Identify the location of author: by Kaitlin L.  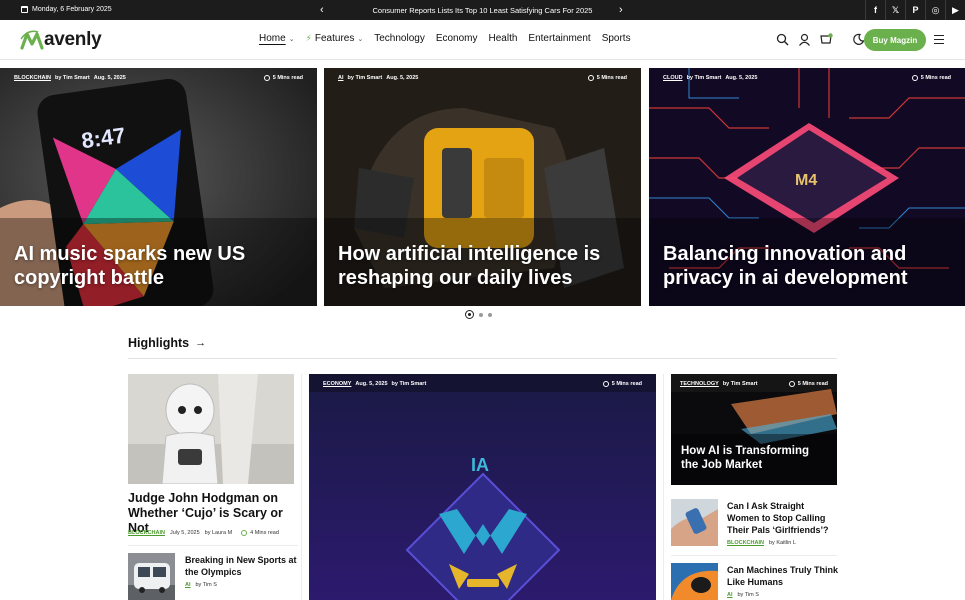
(782, 543).